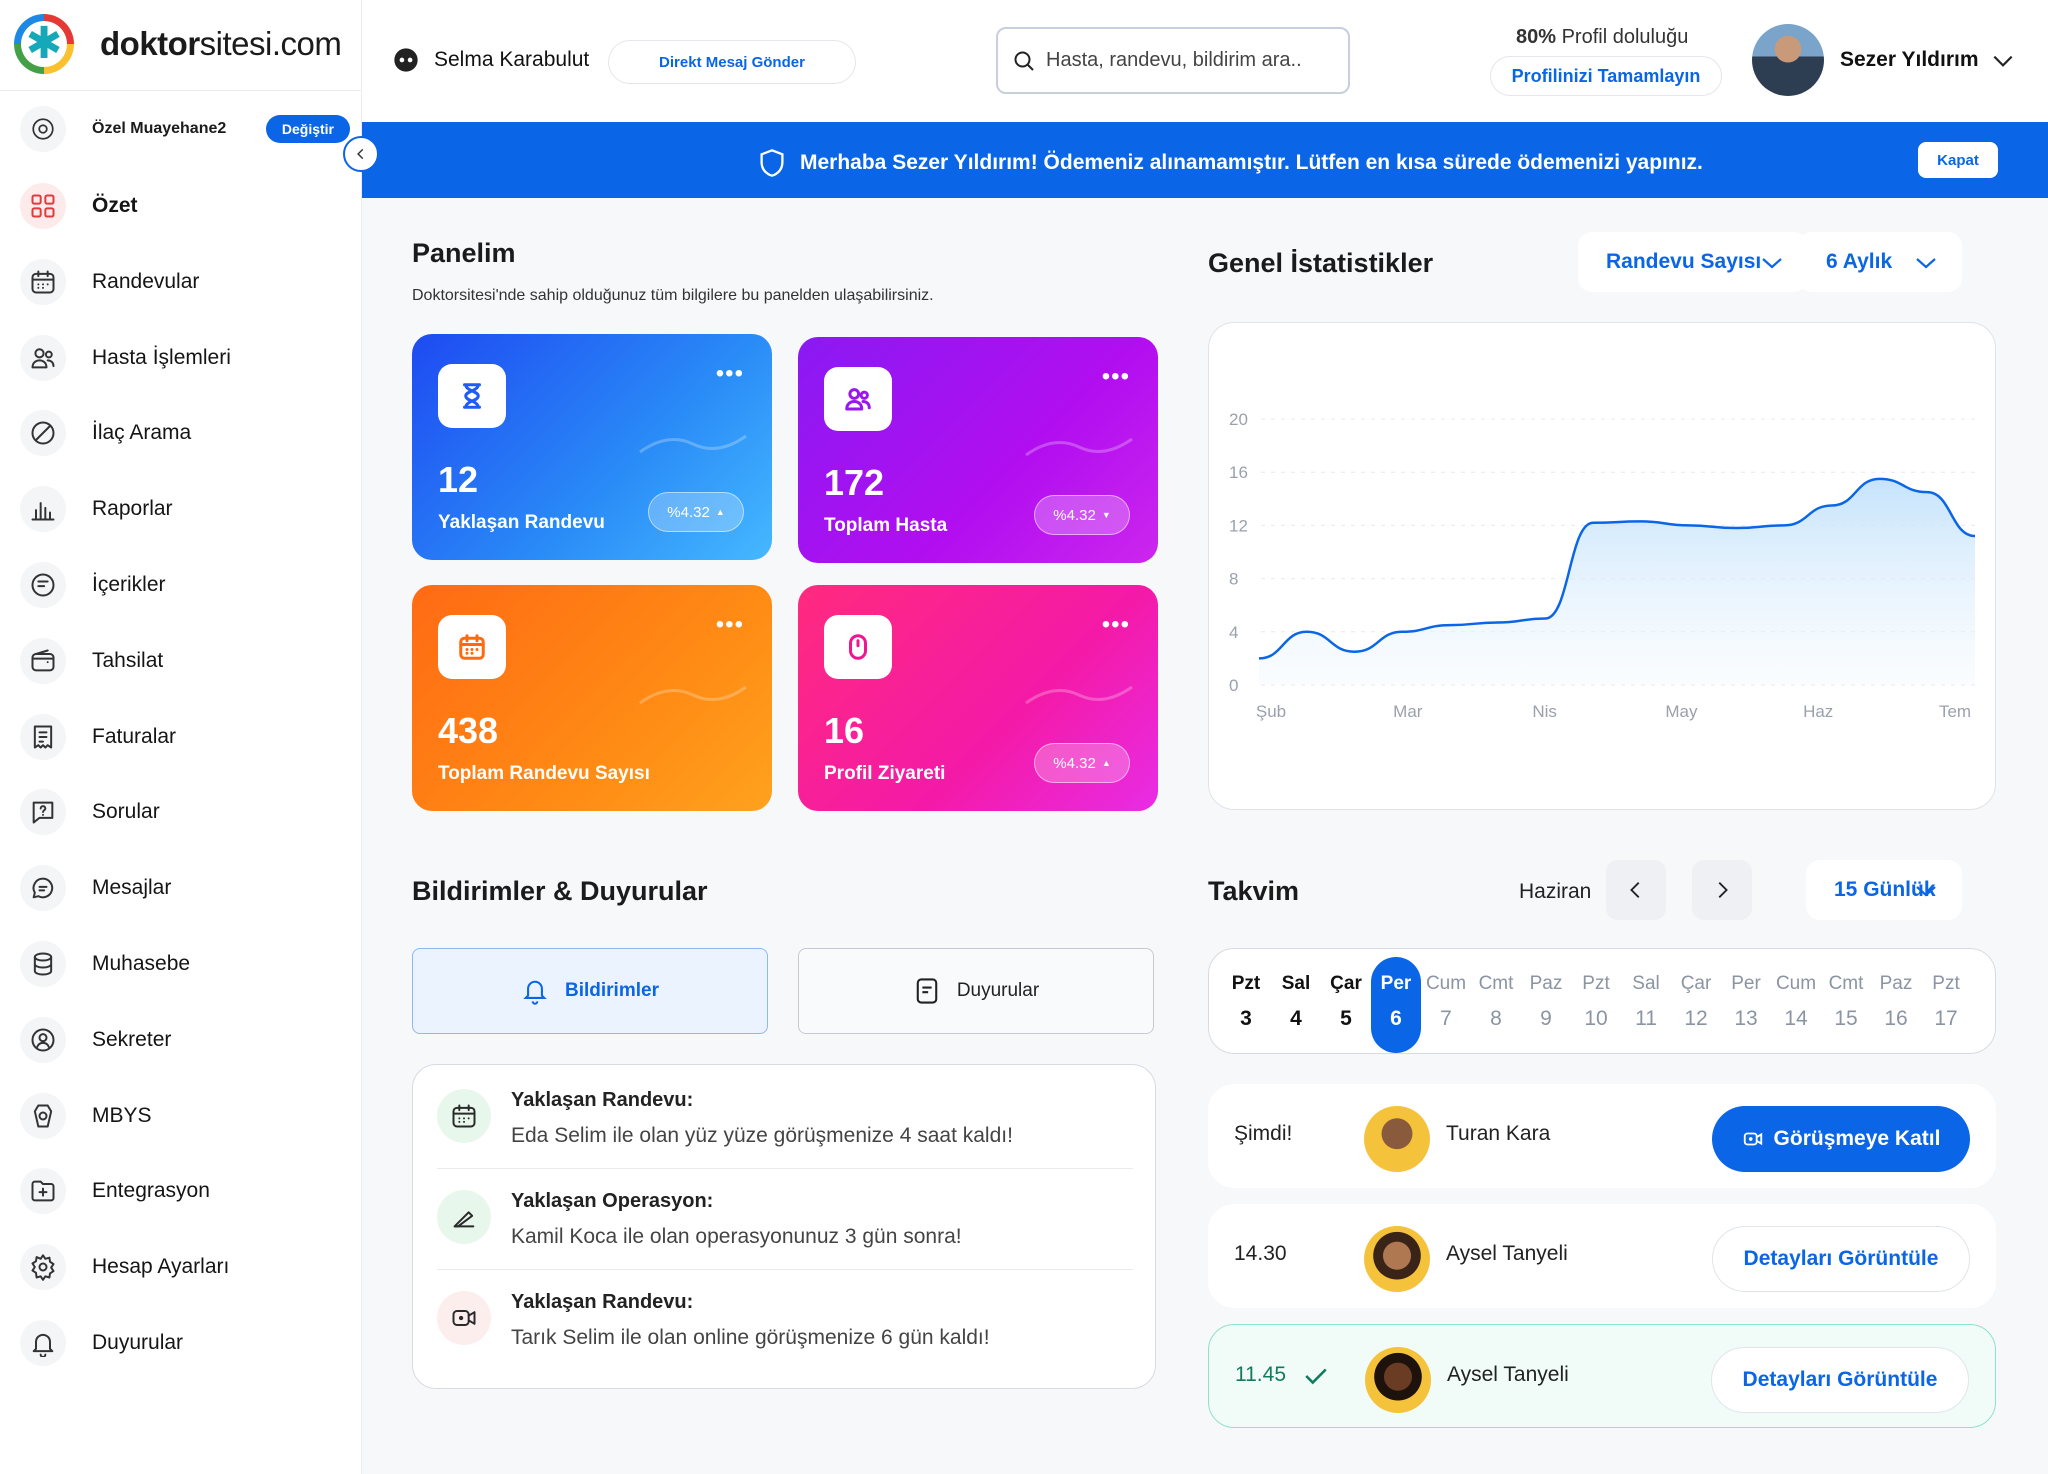 The width and height of the screenshot is (2048, 1474). I want to click on appointment-time: Şimdi!, so click(1263, 1133).